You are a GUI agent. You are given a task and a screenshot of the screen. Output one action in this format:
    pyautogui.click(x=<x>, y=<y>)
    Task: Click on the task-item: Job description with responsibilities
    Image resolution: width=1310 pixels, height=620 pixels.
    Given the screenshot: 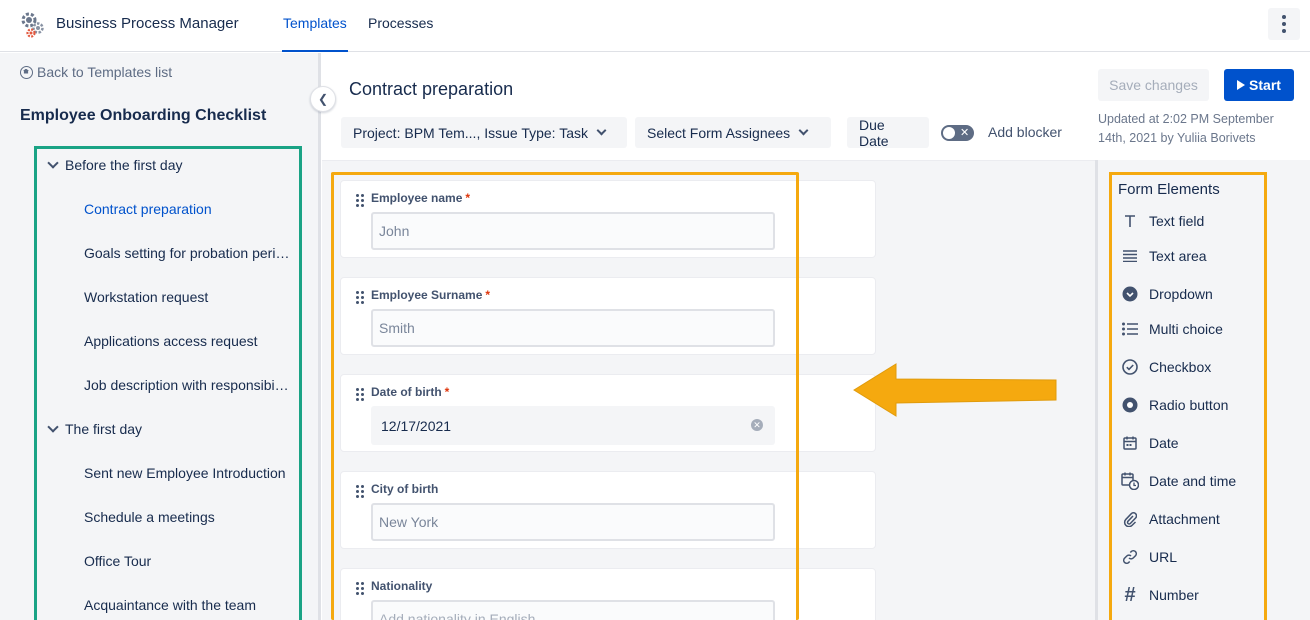 What is the action you would take?
    pyautogui.click(x=187, y=385)
    